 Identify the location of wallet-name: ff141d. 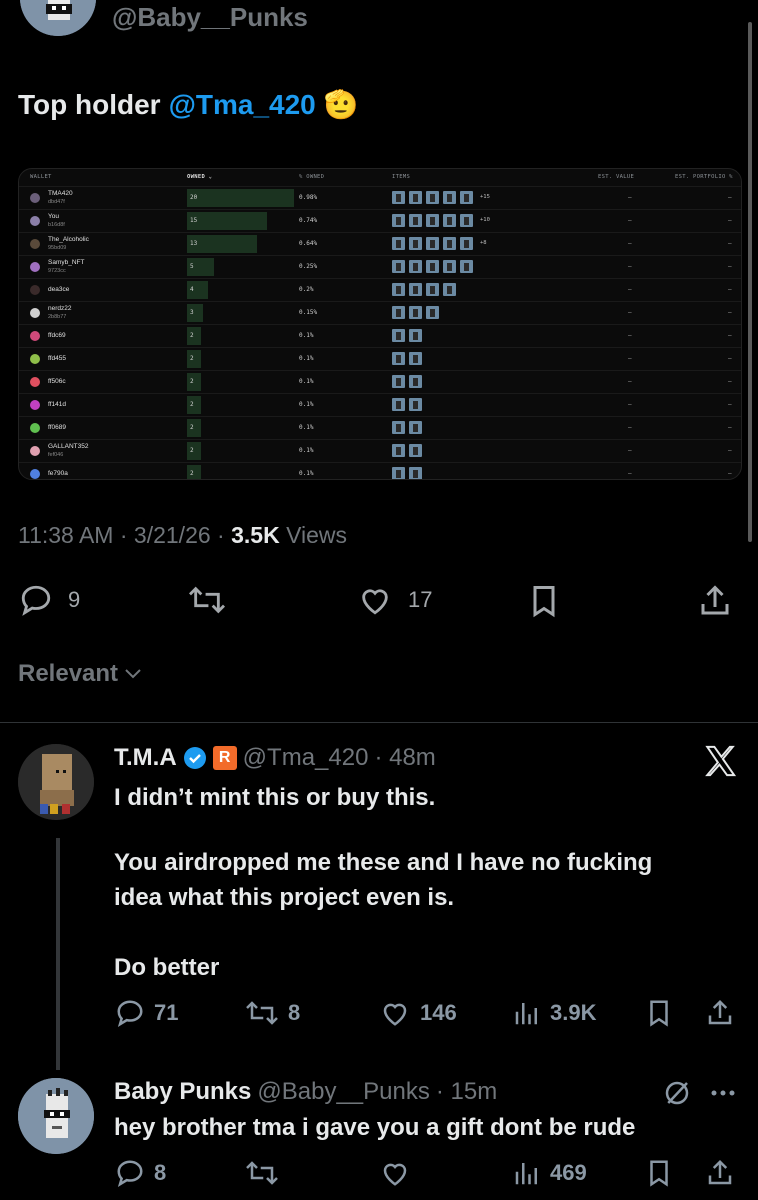
(57, 404).